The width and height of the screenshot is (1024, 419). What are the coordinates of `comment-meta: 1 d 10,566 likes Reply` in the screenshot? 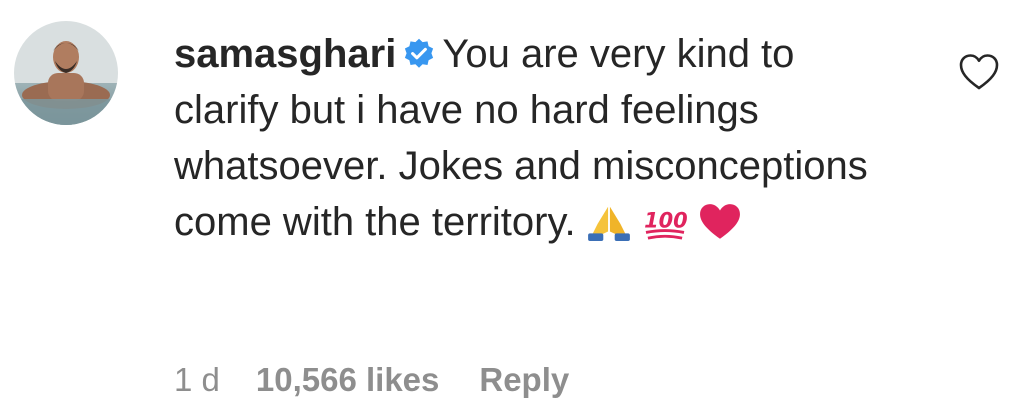 It's located at (371, 380).